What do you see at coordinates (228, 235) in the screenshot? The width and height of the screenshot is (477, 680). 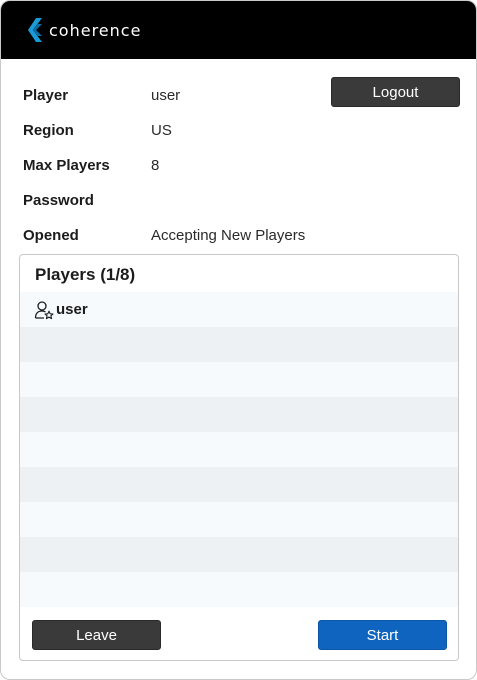 I see `opened-value: Accepting New Players` at bounding box center [228, 235].